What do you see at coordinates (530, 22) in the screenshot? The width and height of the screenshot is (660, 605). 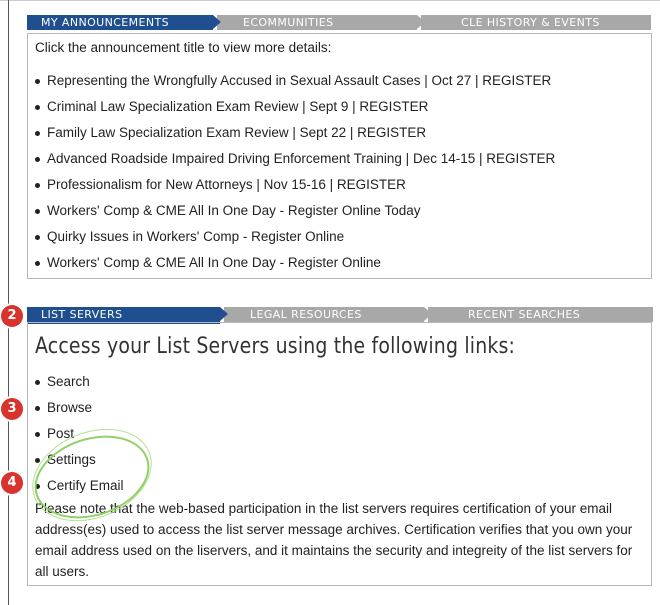 I see `tab-label: CLE HISTORY & EVENTS` at bounding box center [530, 22].